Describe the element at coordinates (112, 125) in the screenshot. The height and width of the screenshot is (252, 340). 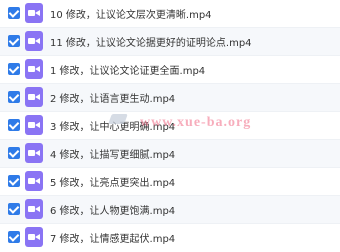
I see `file-name: 3 修改，让中心更明确.mp4` at that location.